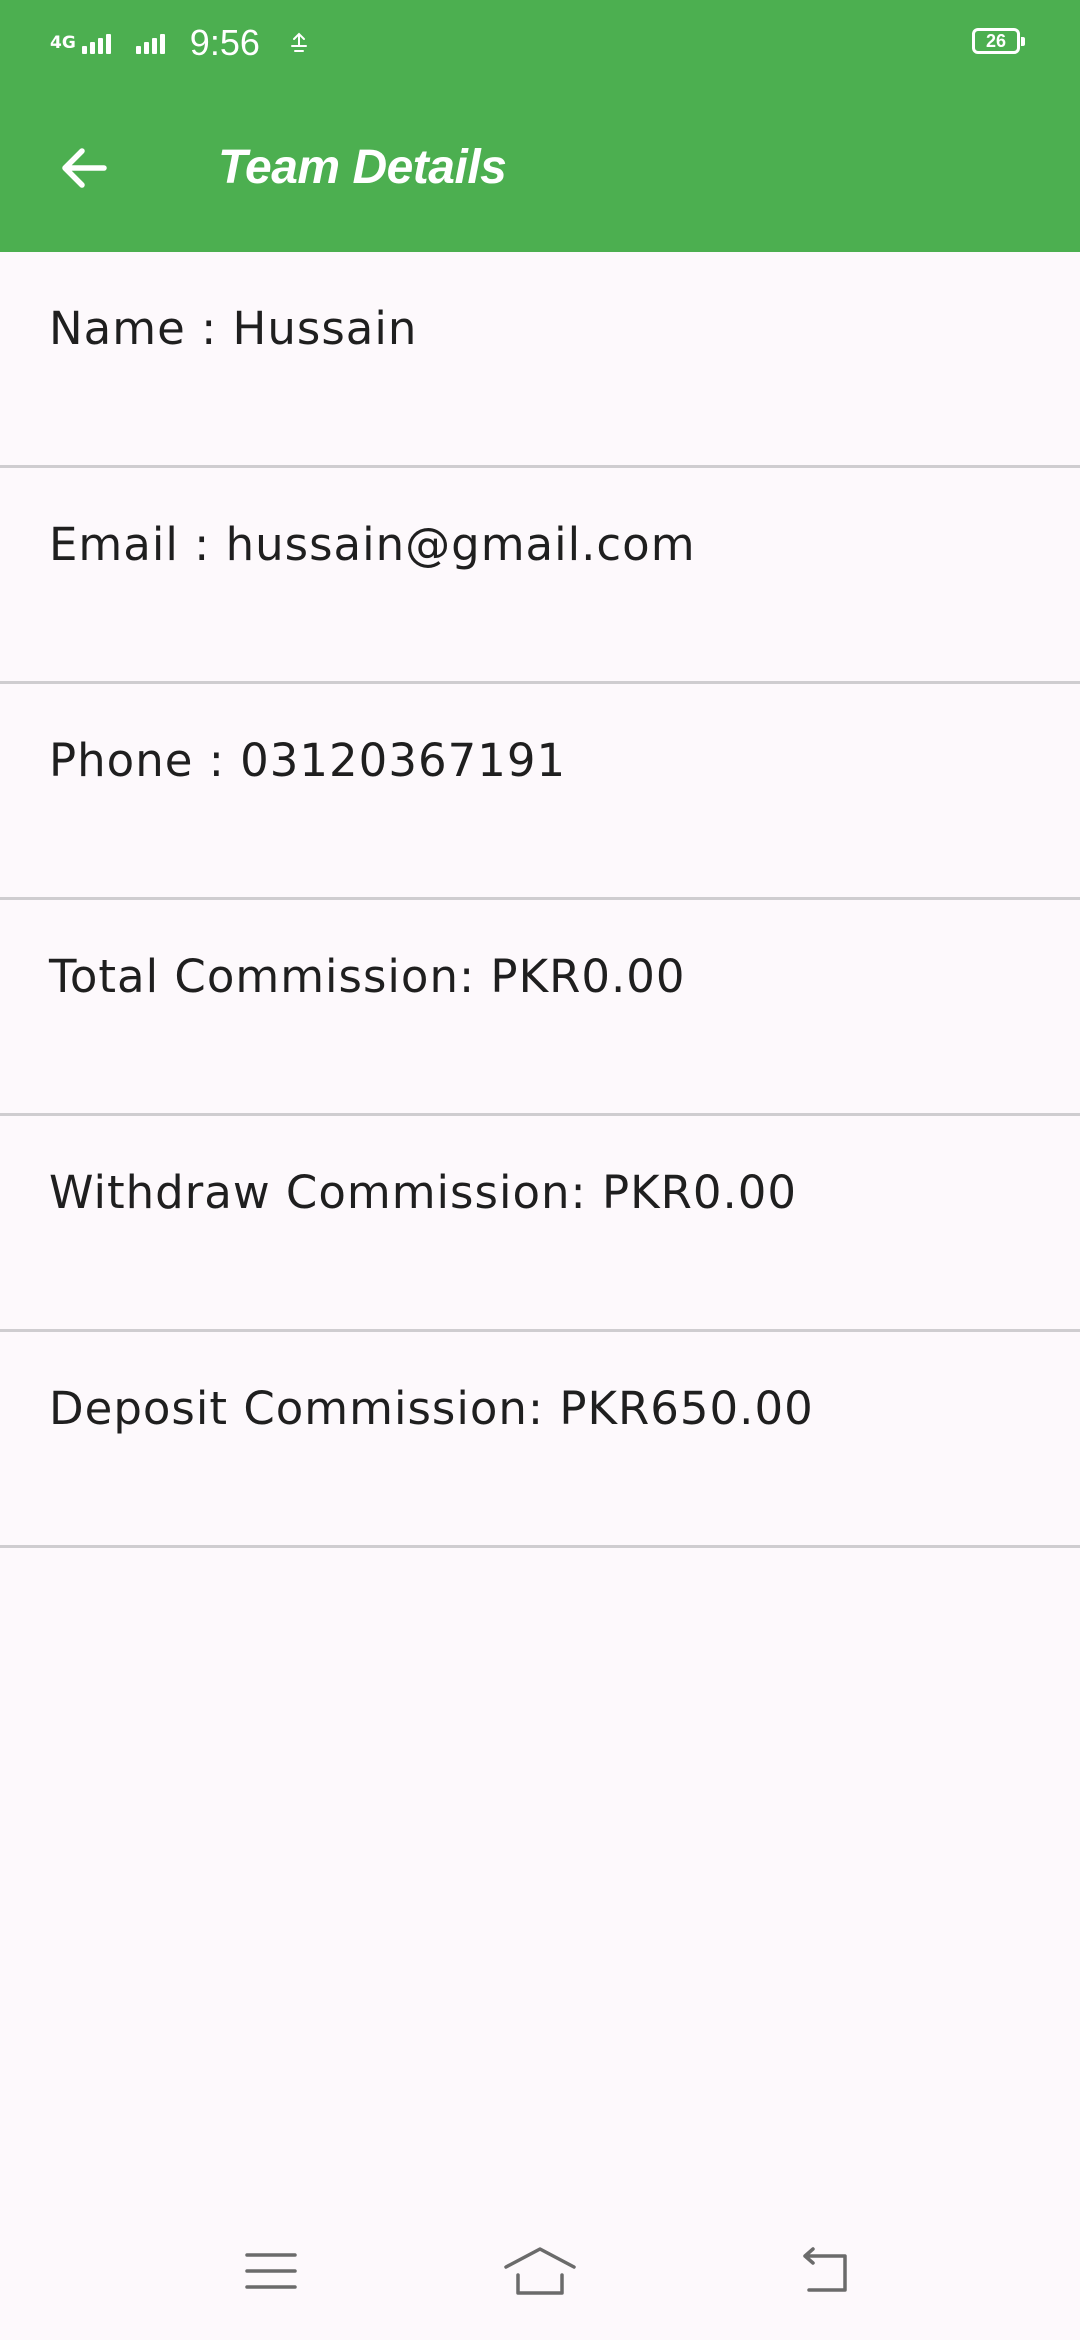  I want to click on battery-icon: 26, so click(998, 41).